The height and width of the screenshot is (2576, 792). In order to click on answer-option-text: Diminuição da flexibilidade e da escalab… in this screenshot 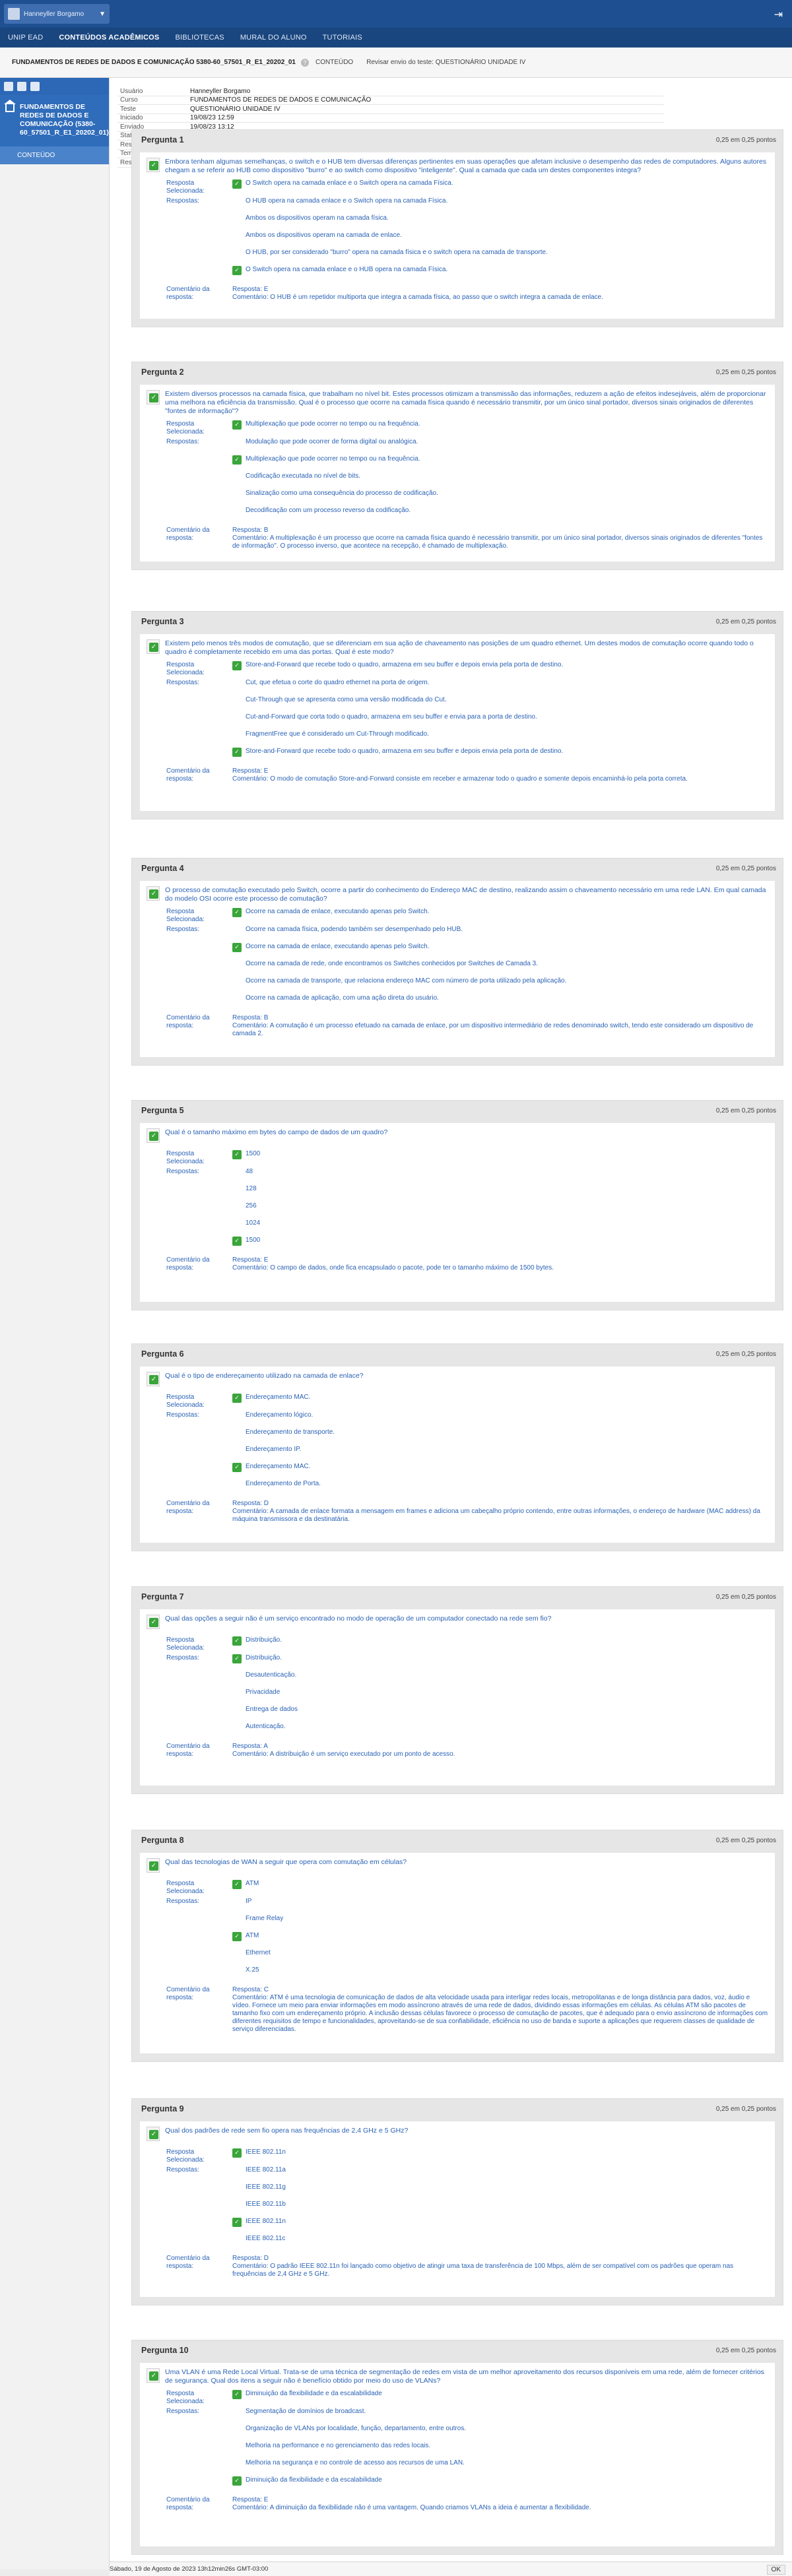, I will do `click(314, 2480)`.